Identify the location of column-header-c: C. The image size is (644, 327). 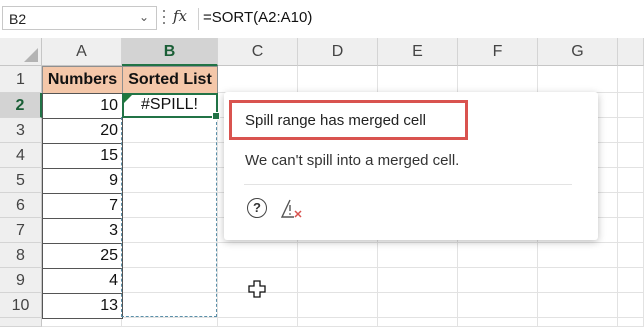
(258, 52).